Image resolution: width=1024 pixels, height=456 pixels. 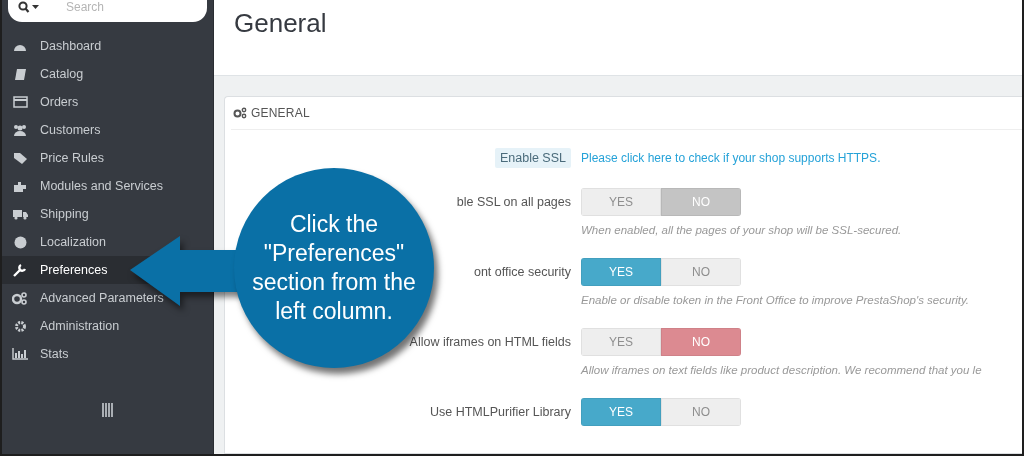 I want to click on tag-icon, so click(x=20, y=158).